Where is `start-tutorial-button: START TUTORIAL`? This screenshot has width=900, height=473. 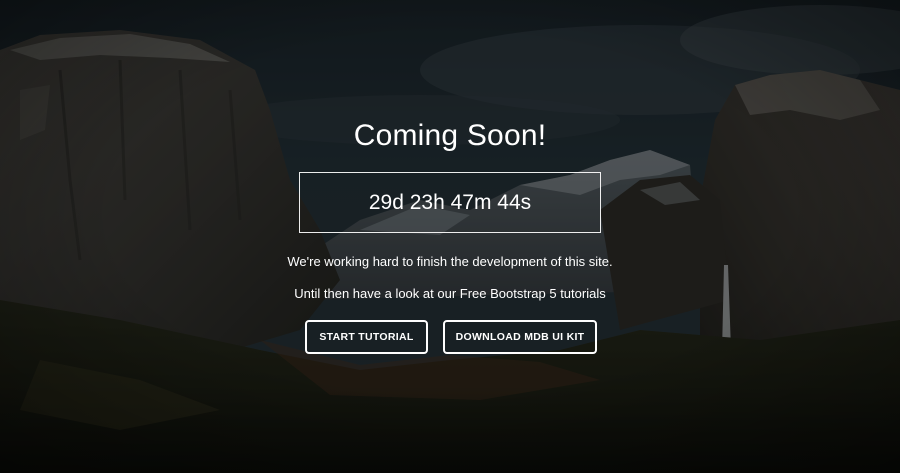 start-tutorial-button: START TUTORIAL is located at coordinates (366, 337).